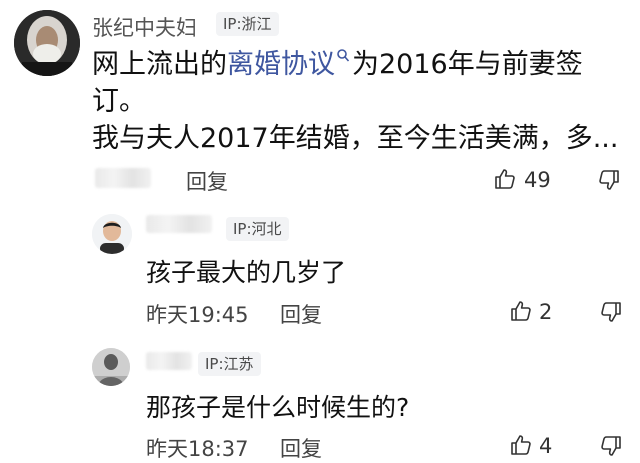 This screenshot has height=463, width=640. What do you see at coordinates (278, 407) in the screenshot?
I see `reply-text: 那孩子是什么时候生的?` at bounding box center [278, 407].